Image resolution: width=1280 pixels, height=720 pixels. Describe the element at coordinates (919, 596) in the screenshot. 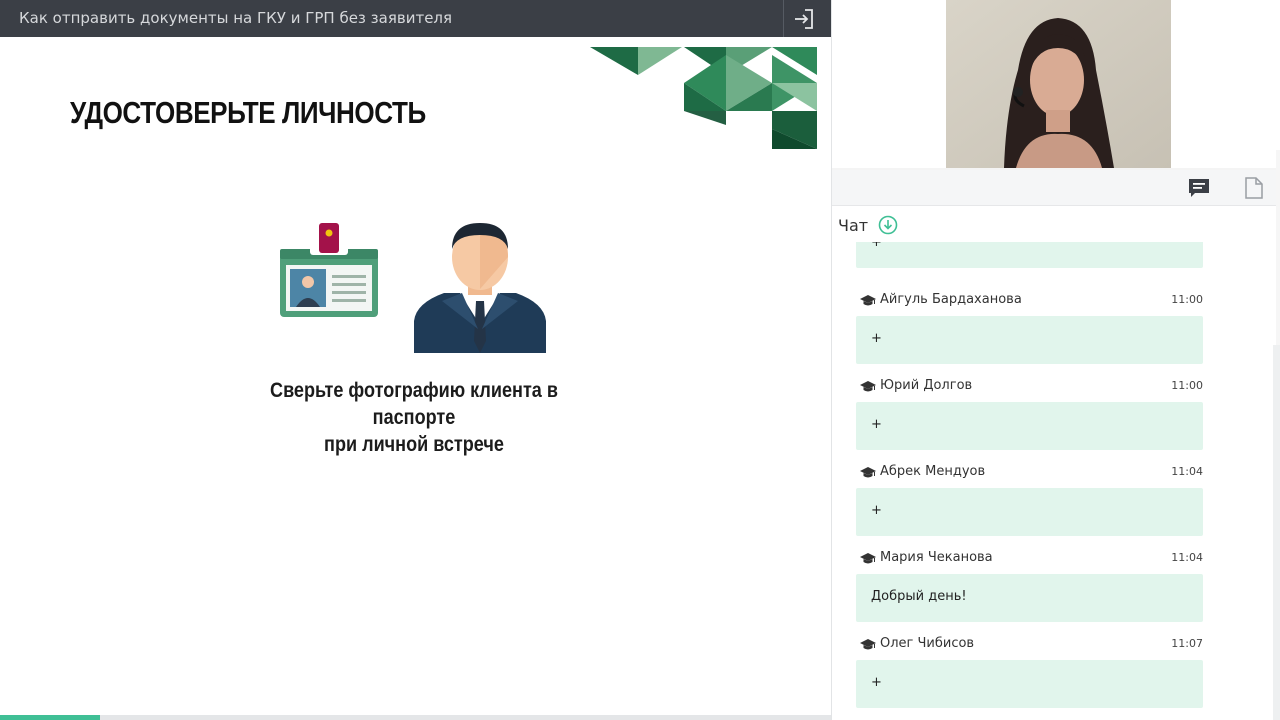

I see `chat-message-text: Добрый день!` at that location.